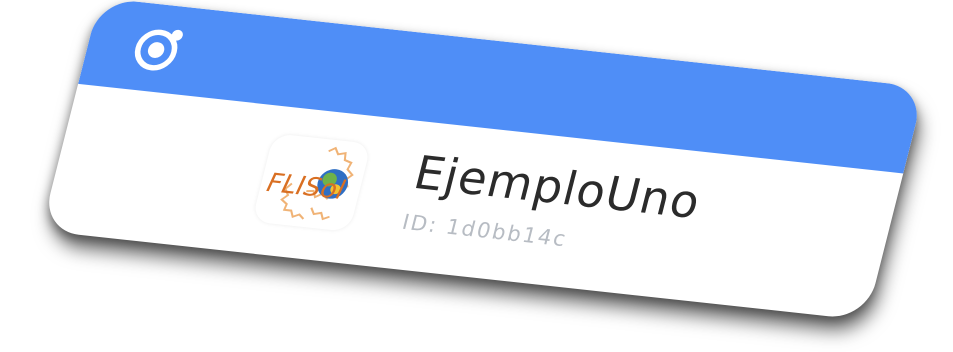 The image size is (953, 352). I want to click on ionic-logo-icon, so click(158, 50).